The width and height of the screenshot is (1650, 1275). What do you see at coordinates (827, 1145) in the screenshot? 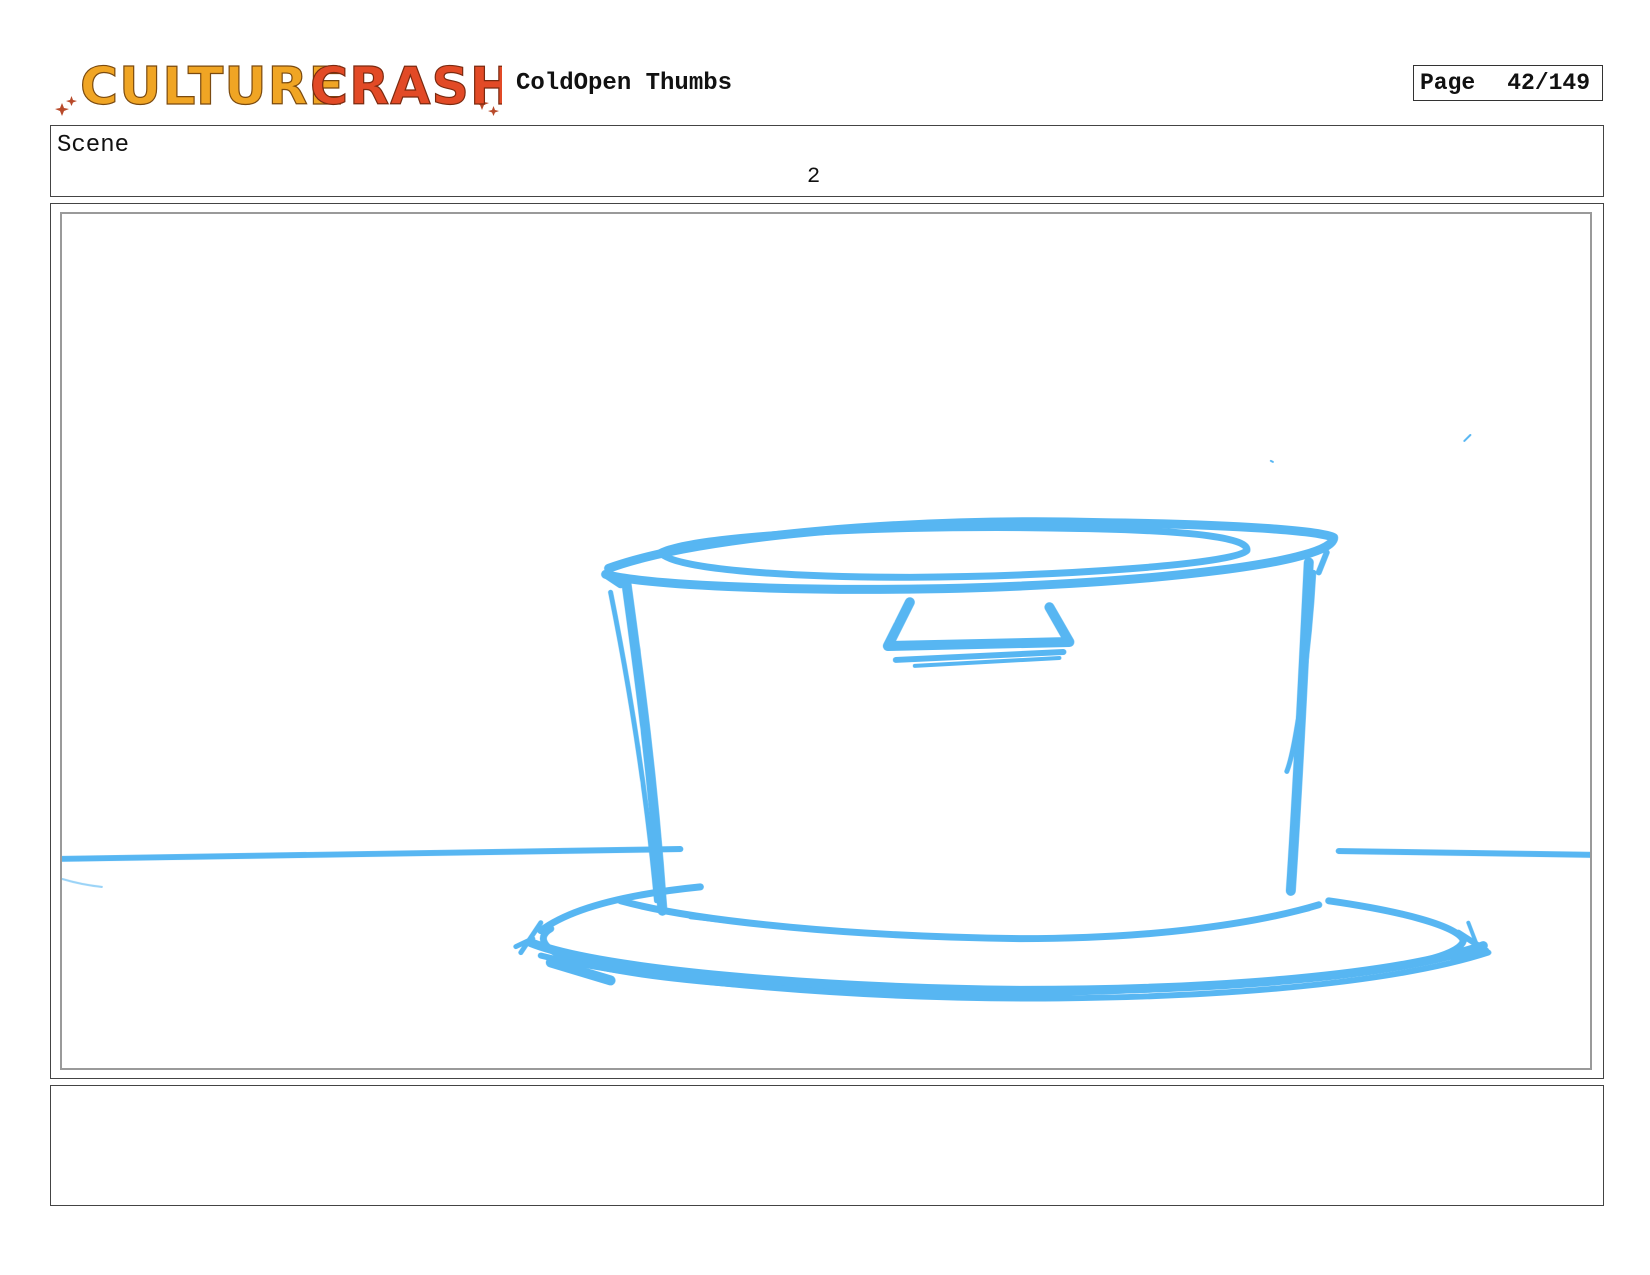
I see `notes-box` at bounding box center [827, 1145].